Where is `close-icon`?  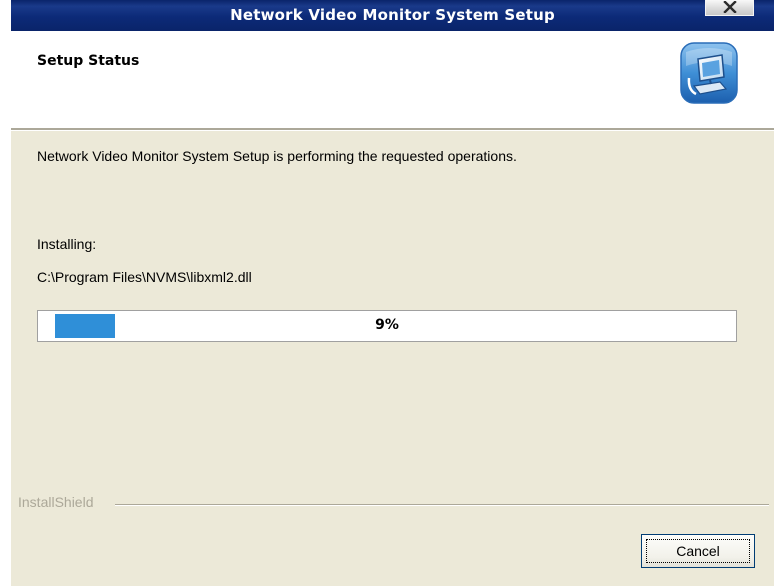 close-icon is located at coordinates (729, 6).